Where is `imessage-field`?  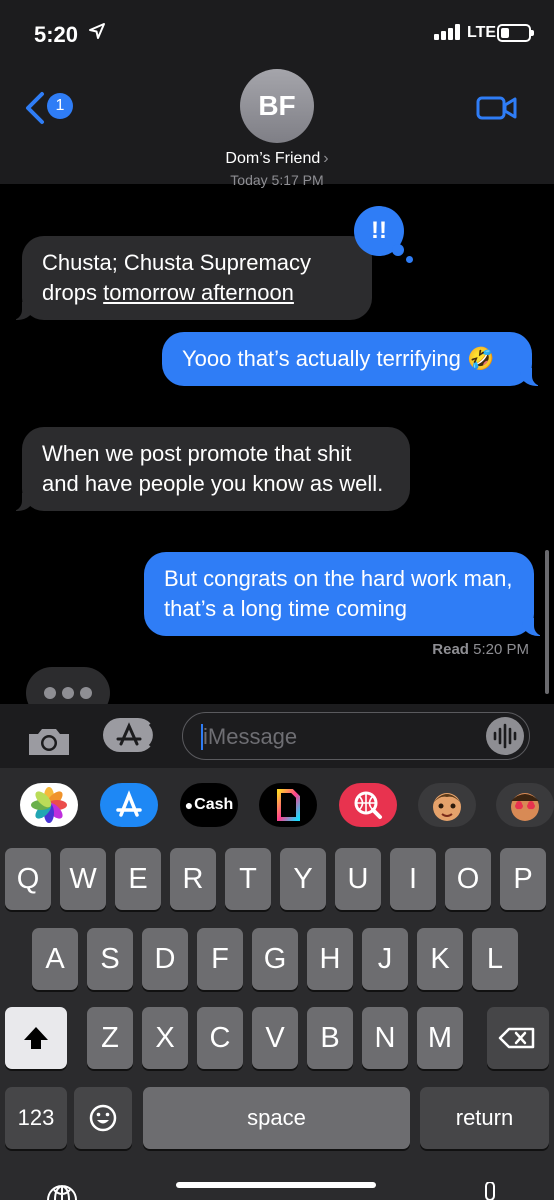 imessage-field is located at coordinates (356, 736).